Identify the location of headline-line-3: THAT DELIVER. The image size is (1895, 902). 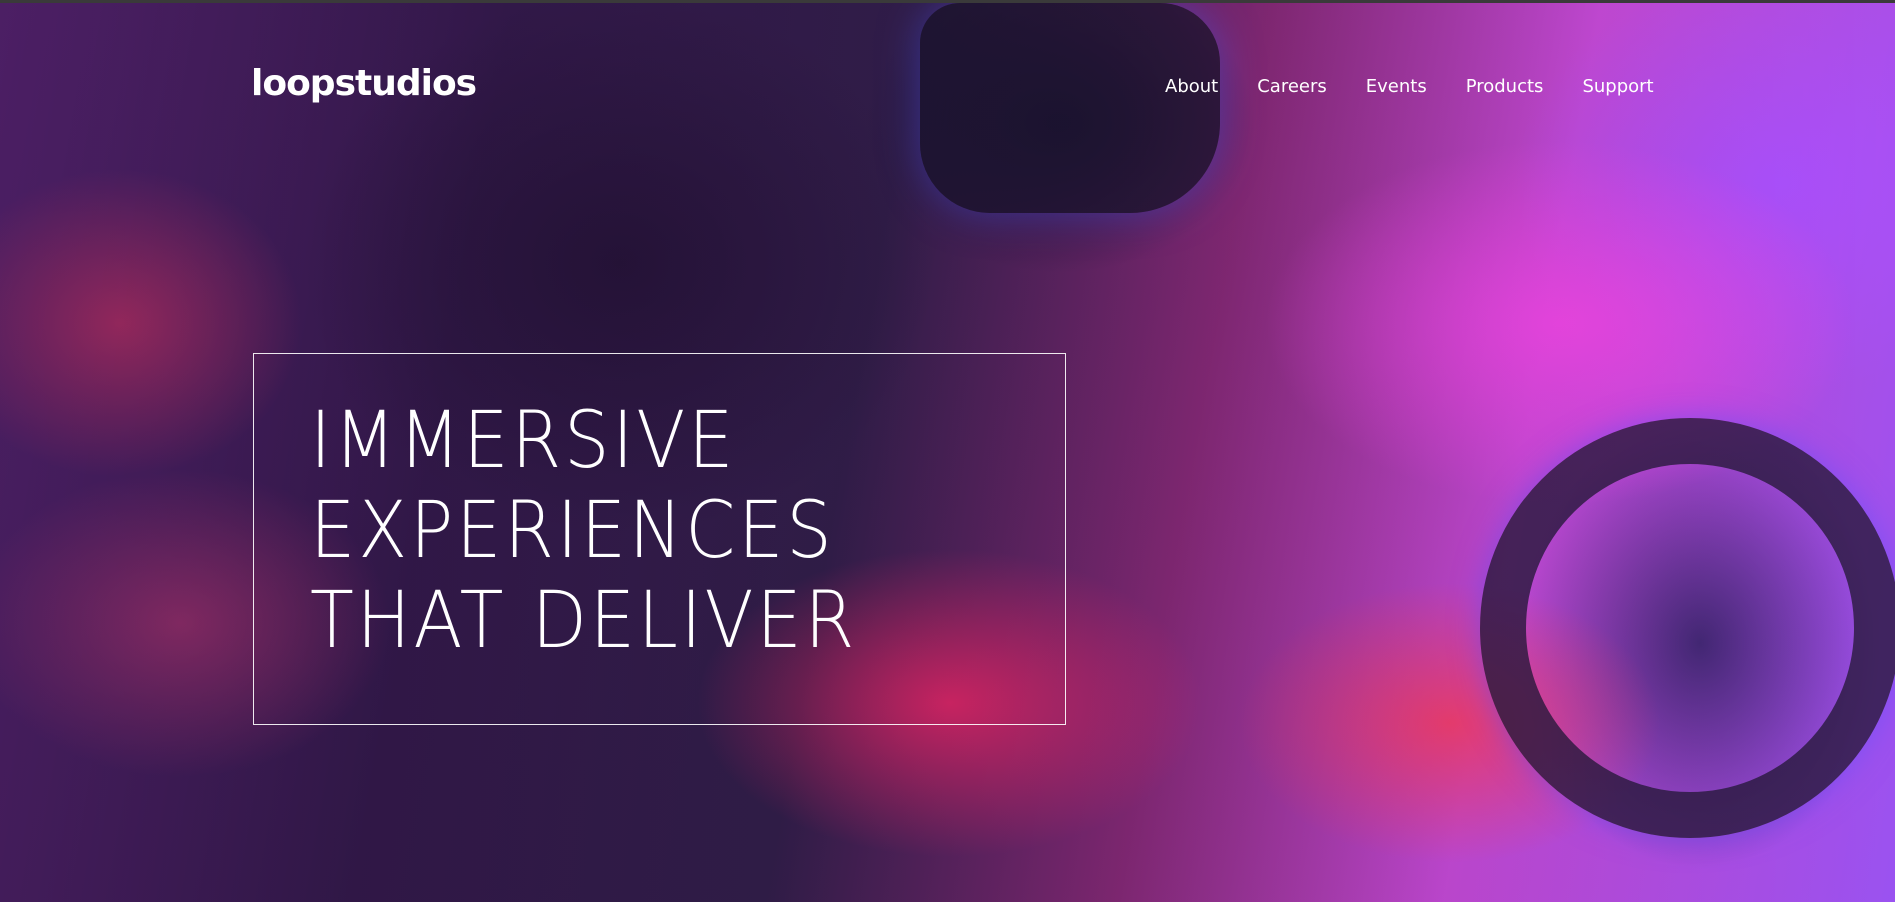
(584, 621).